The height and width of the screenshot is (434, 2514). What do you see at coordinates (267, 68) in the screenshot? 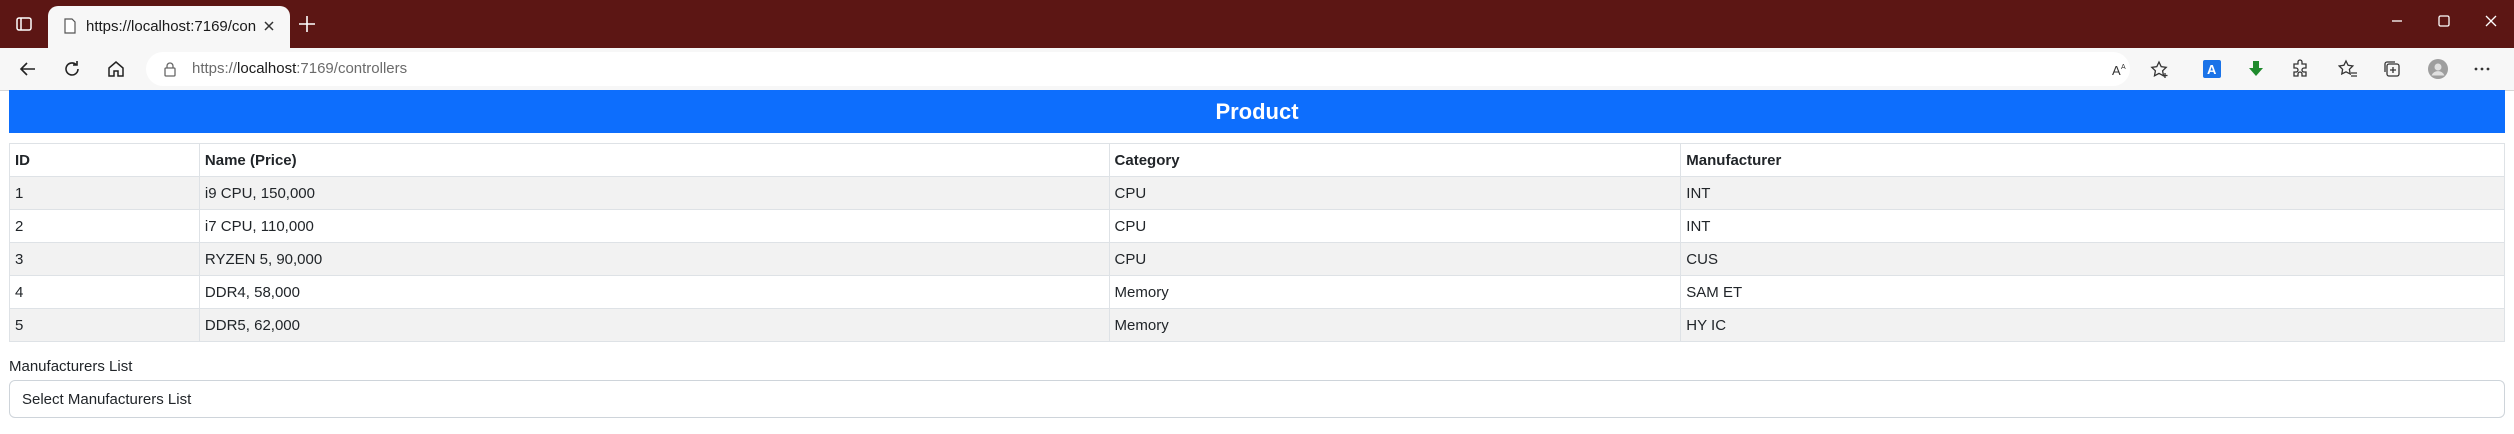
I see `url-host: localhost` at bounding box center [267, 68].